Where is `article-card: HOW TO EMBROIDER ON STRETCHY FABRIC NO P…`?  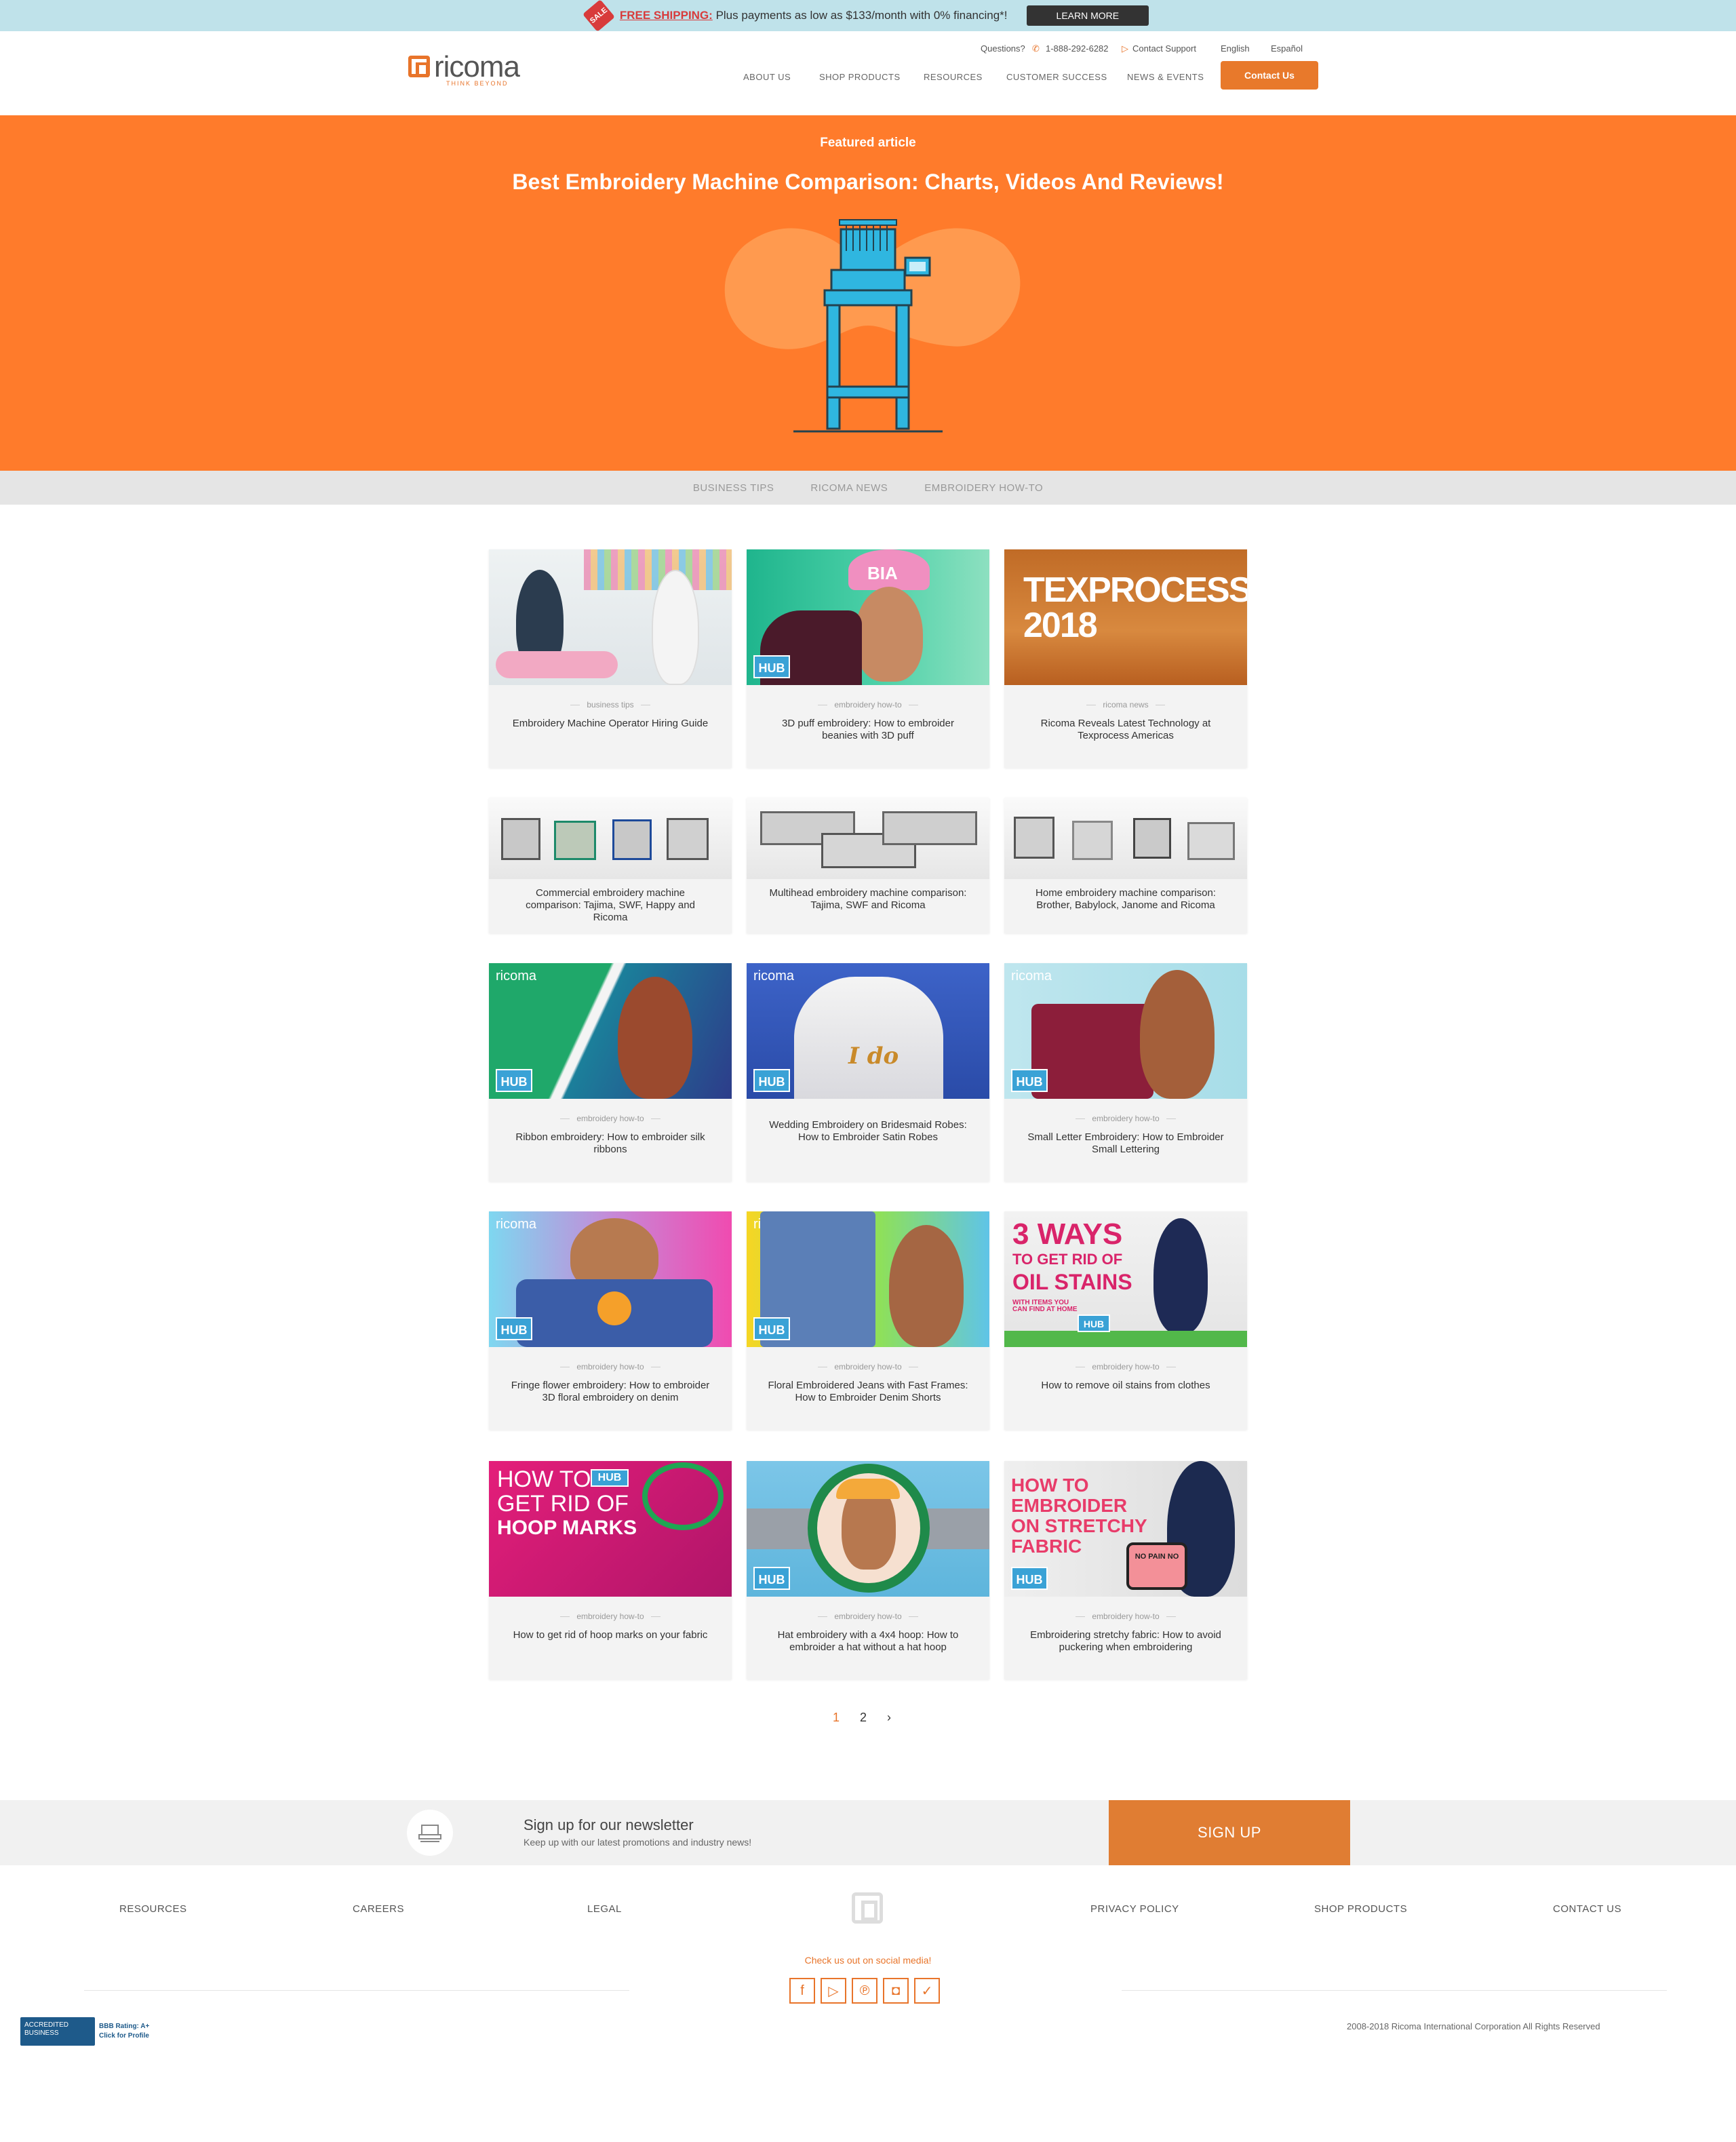 article-card: HOW TO EMBROIDER ON STRETCHY FABRIC NO P… is located at coordinates (1125, 1570).